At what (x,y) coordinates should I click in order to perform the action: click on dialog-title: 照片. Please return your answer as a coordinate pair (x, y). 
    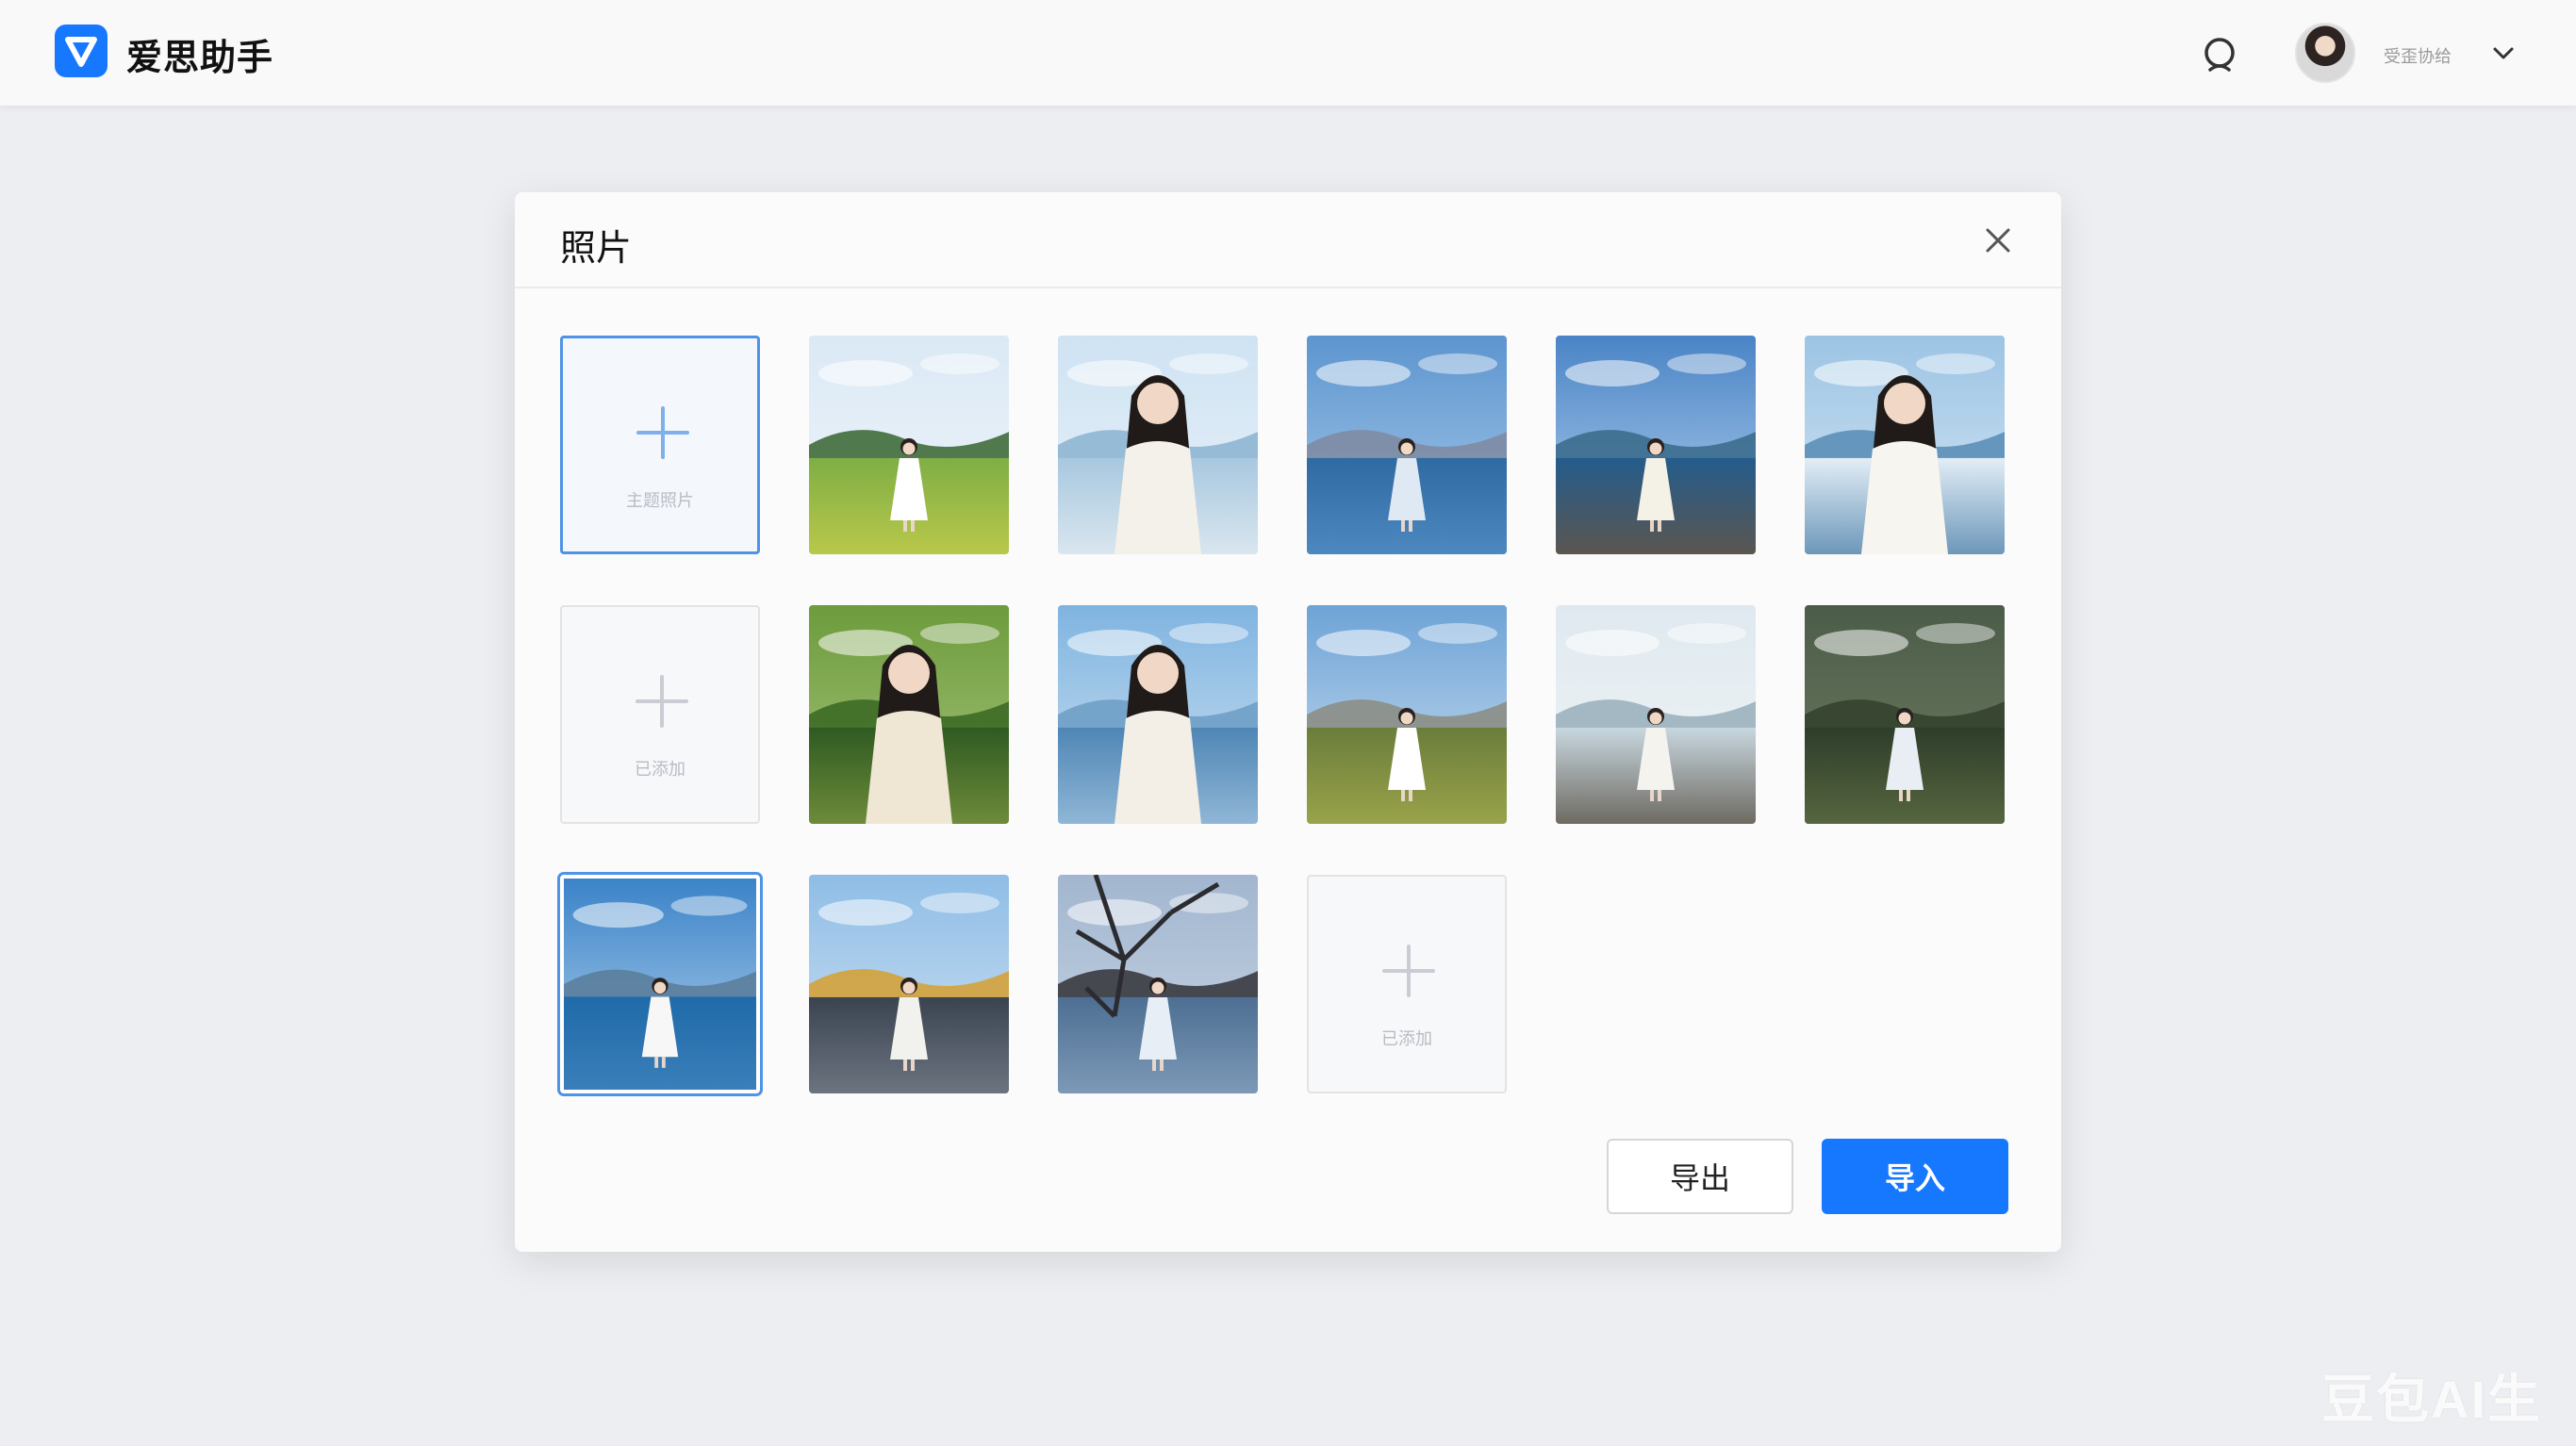
    Looking at the image, I should click on (596, 249).